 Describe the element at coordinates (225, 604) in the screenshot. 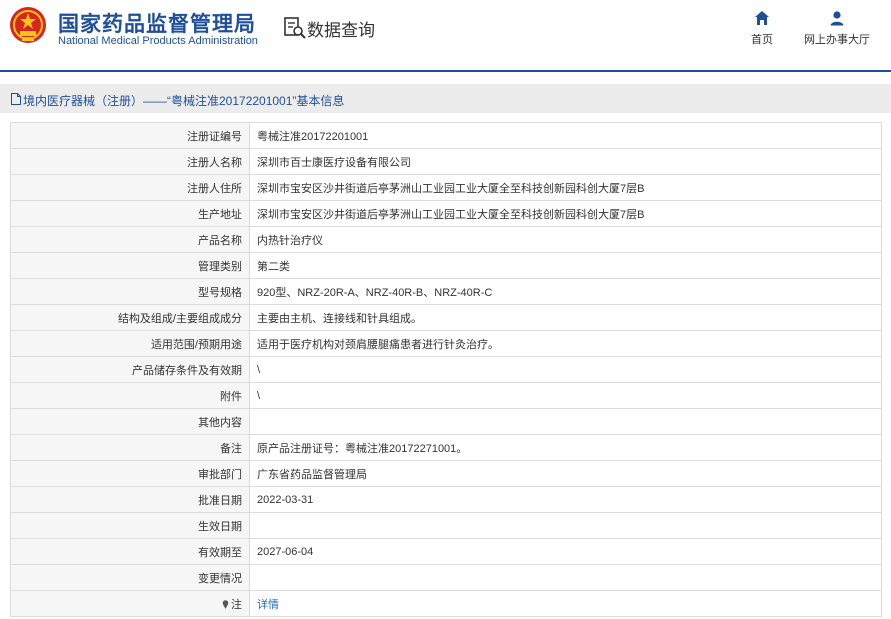

I see `pin-icon` at that location.